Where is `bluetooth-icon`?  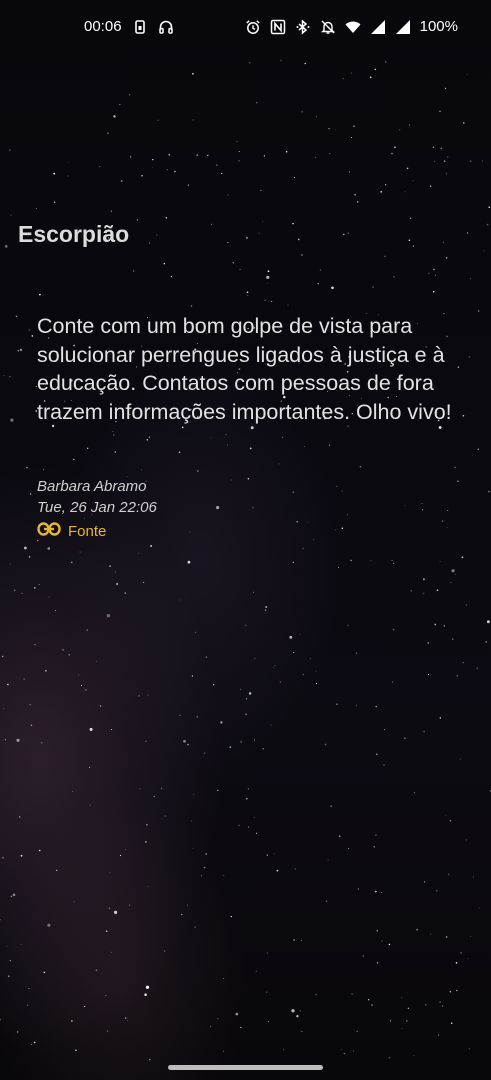
bluetooth-icon is located at coordinates (303, 26).